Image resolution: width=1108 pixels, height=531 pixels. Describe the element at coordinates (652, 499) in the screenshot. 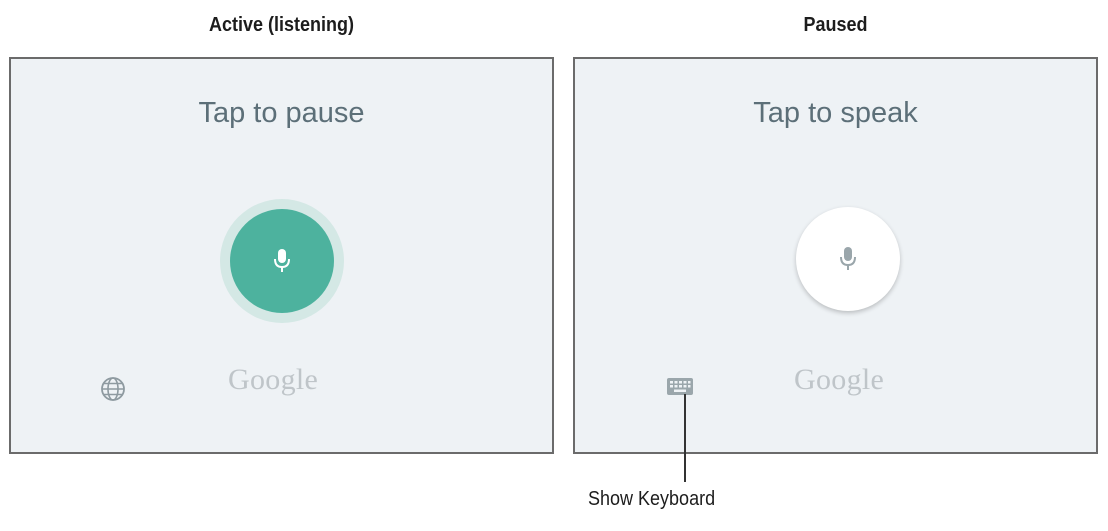

I see `show-keyboard-label: Show Keyboard` at that location.